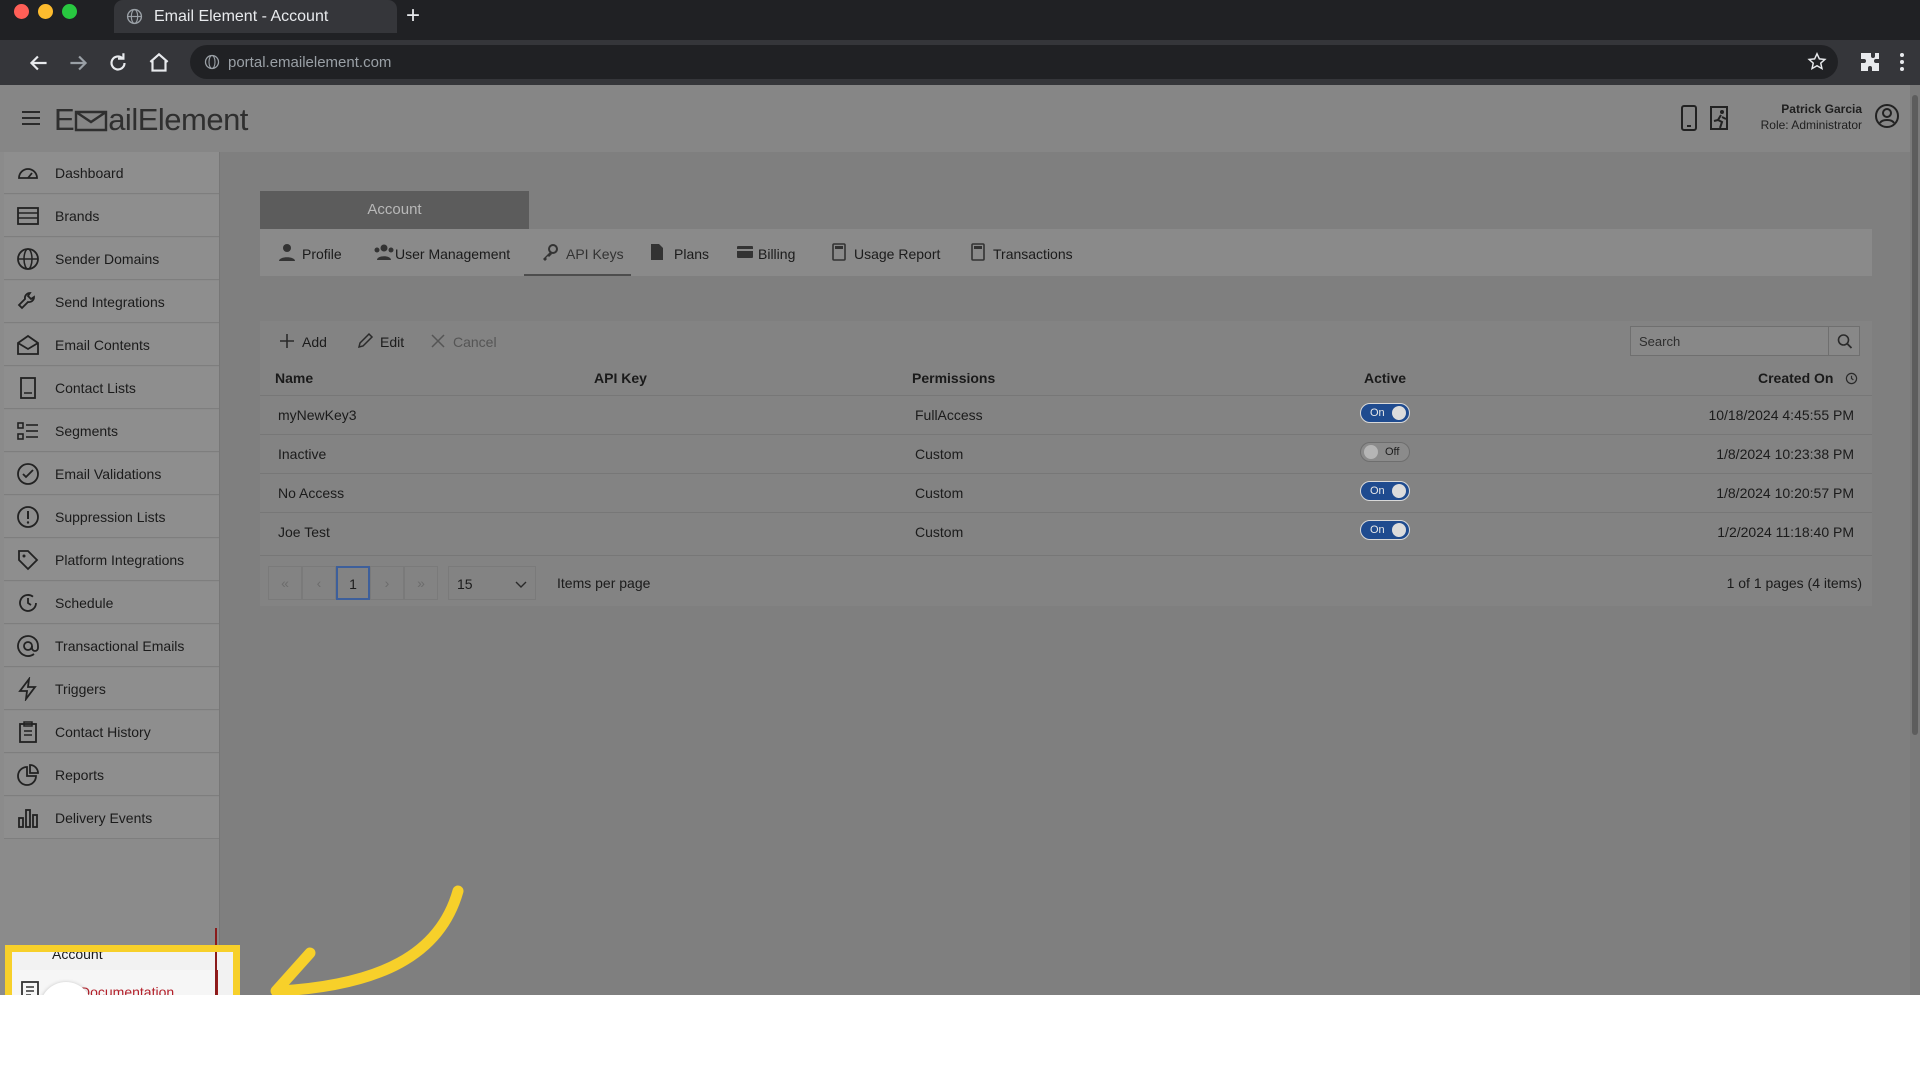 The image size is (1920, 1080). I want to click on at-sign-icon, so click(28, 646).